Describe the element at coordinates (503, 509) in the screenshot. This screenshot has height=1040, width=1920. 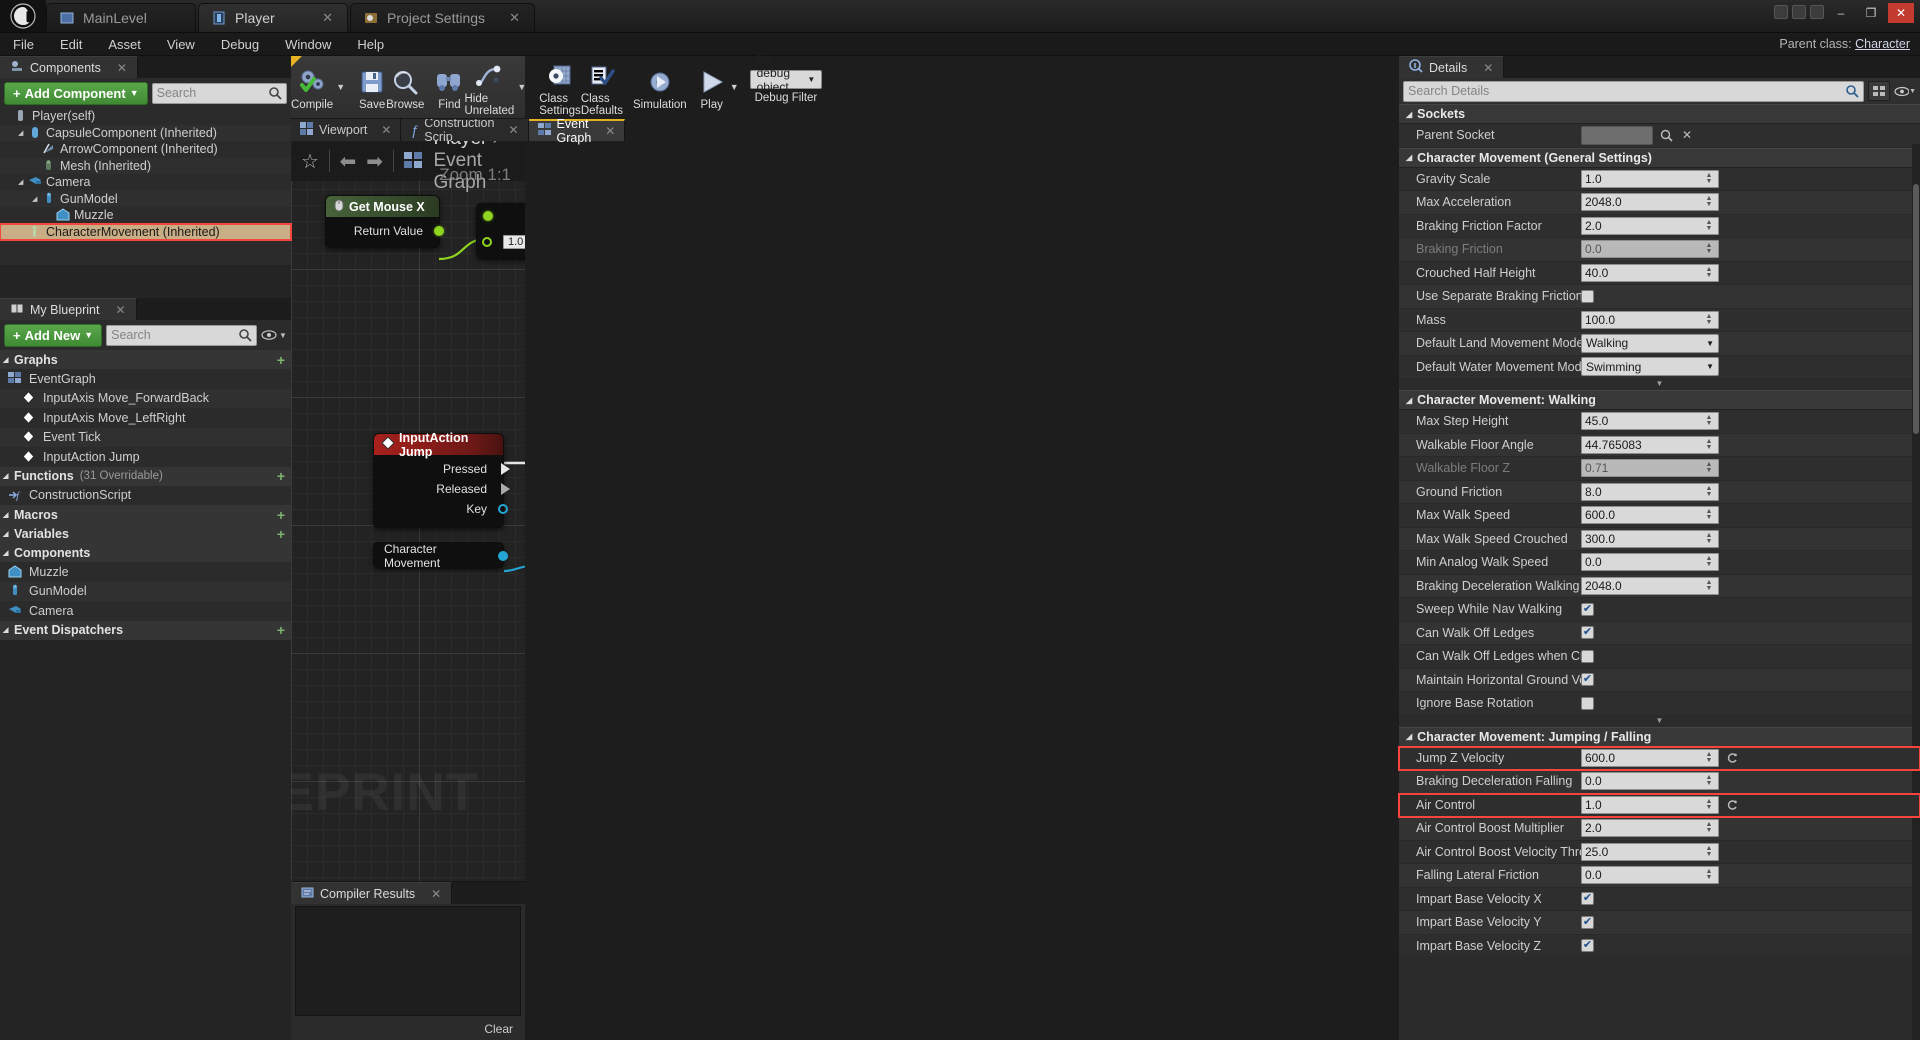
I see `key-pin-icon` at that location.